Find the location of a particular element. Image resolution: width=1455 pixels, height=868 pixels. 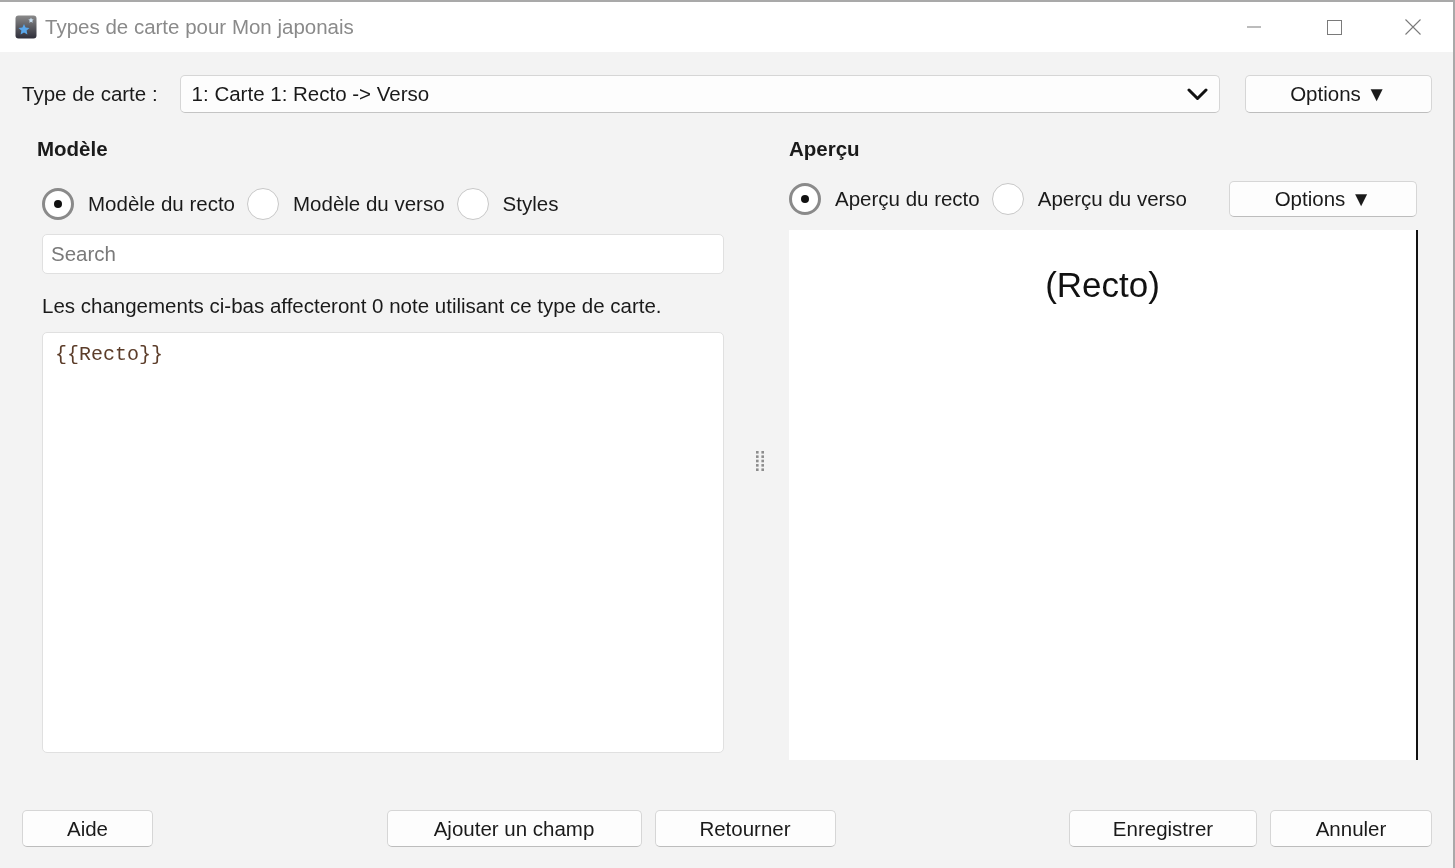

dialog-button: Retourner is located at coordinates (745, 828).